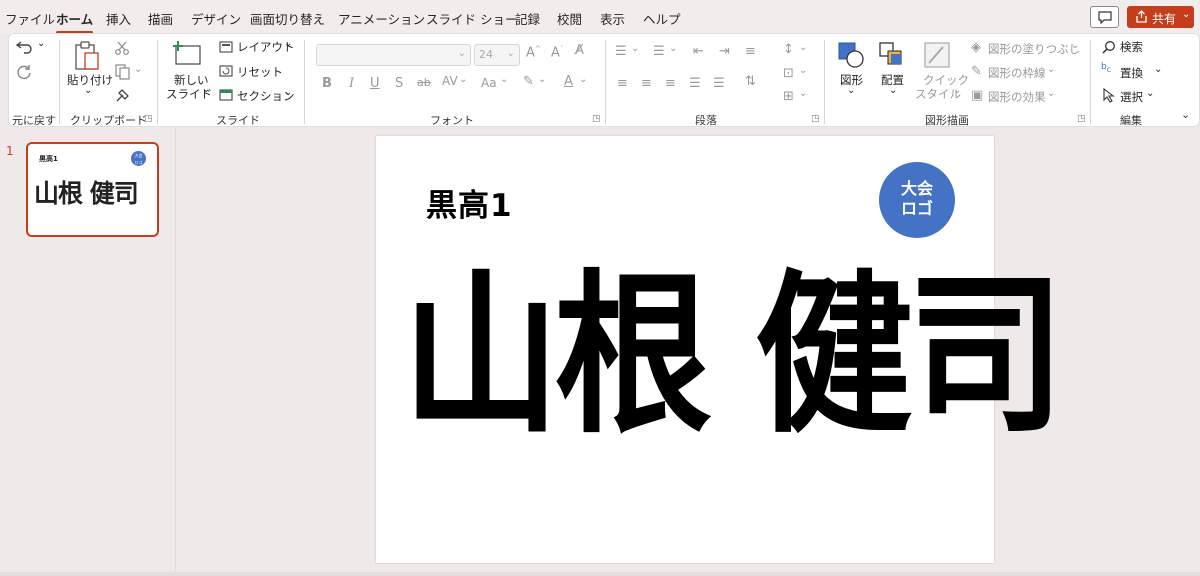  What do you see at coordinates (719, 83) in the screenshot?
I see `distributed-icon: ☰` at bounding box center [719, 83].